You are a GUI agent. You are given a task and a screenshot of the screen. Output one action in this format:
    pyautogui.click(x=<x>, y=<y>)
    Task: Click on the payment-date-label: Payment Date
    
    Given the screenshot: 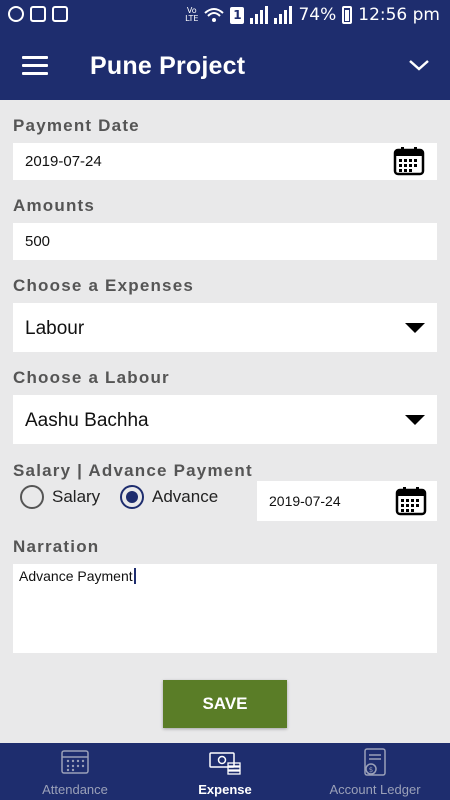 What is the action you would take?
    pyautogui.click(x=76, y=125)
    